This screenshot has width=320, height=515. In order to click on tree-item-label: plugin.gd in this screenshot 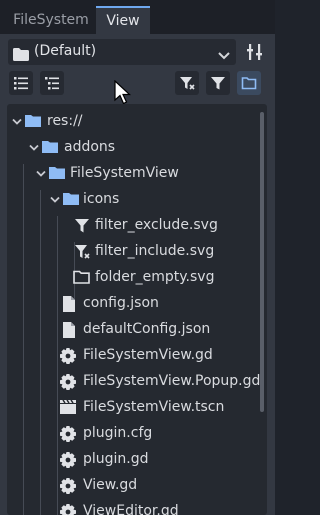, I will do `click(116, 459)`.